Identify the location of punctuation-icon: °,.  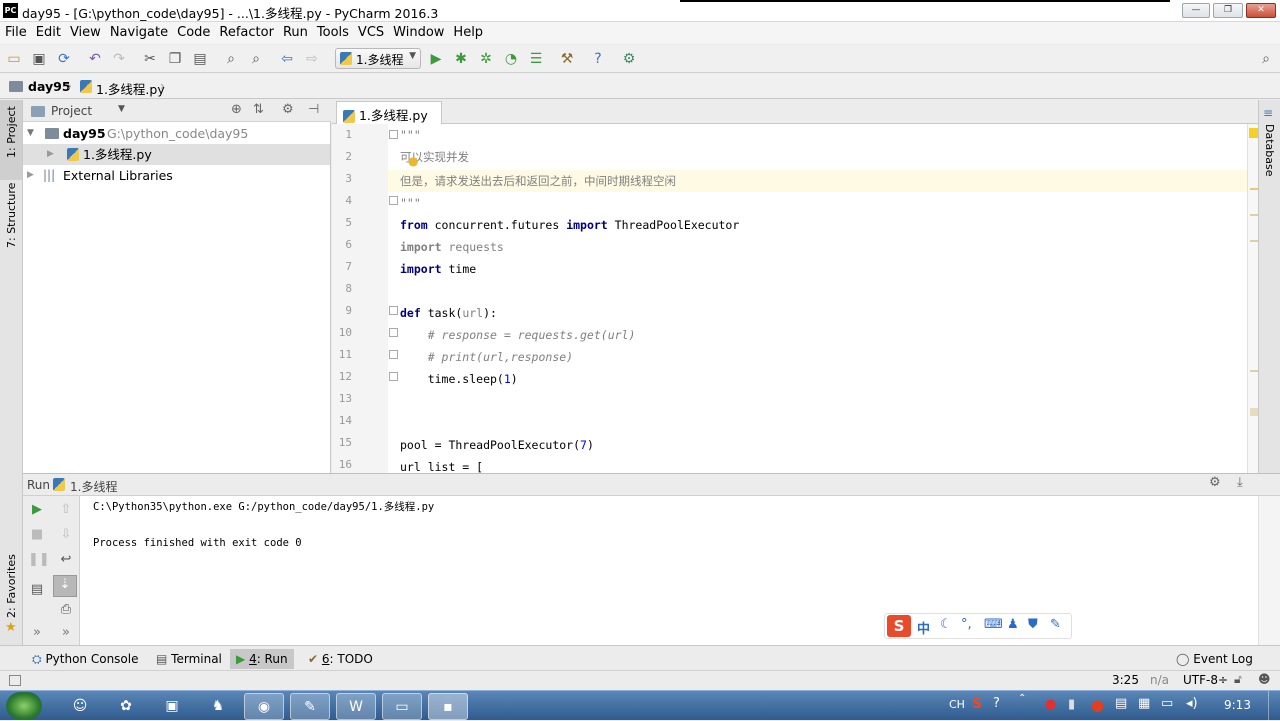
(966, 624).